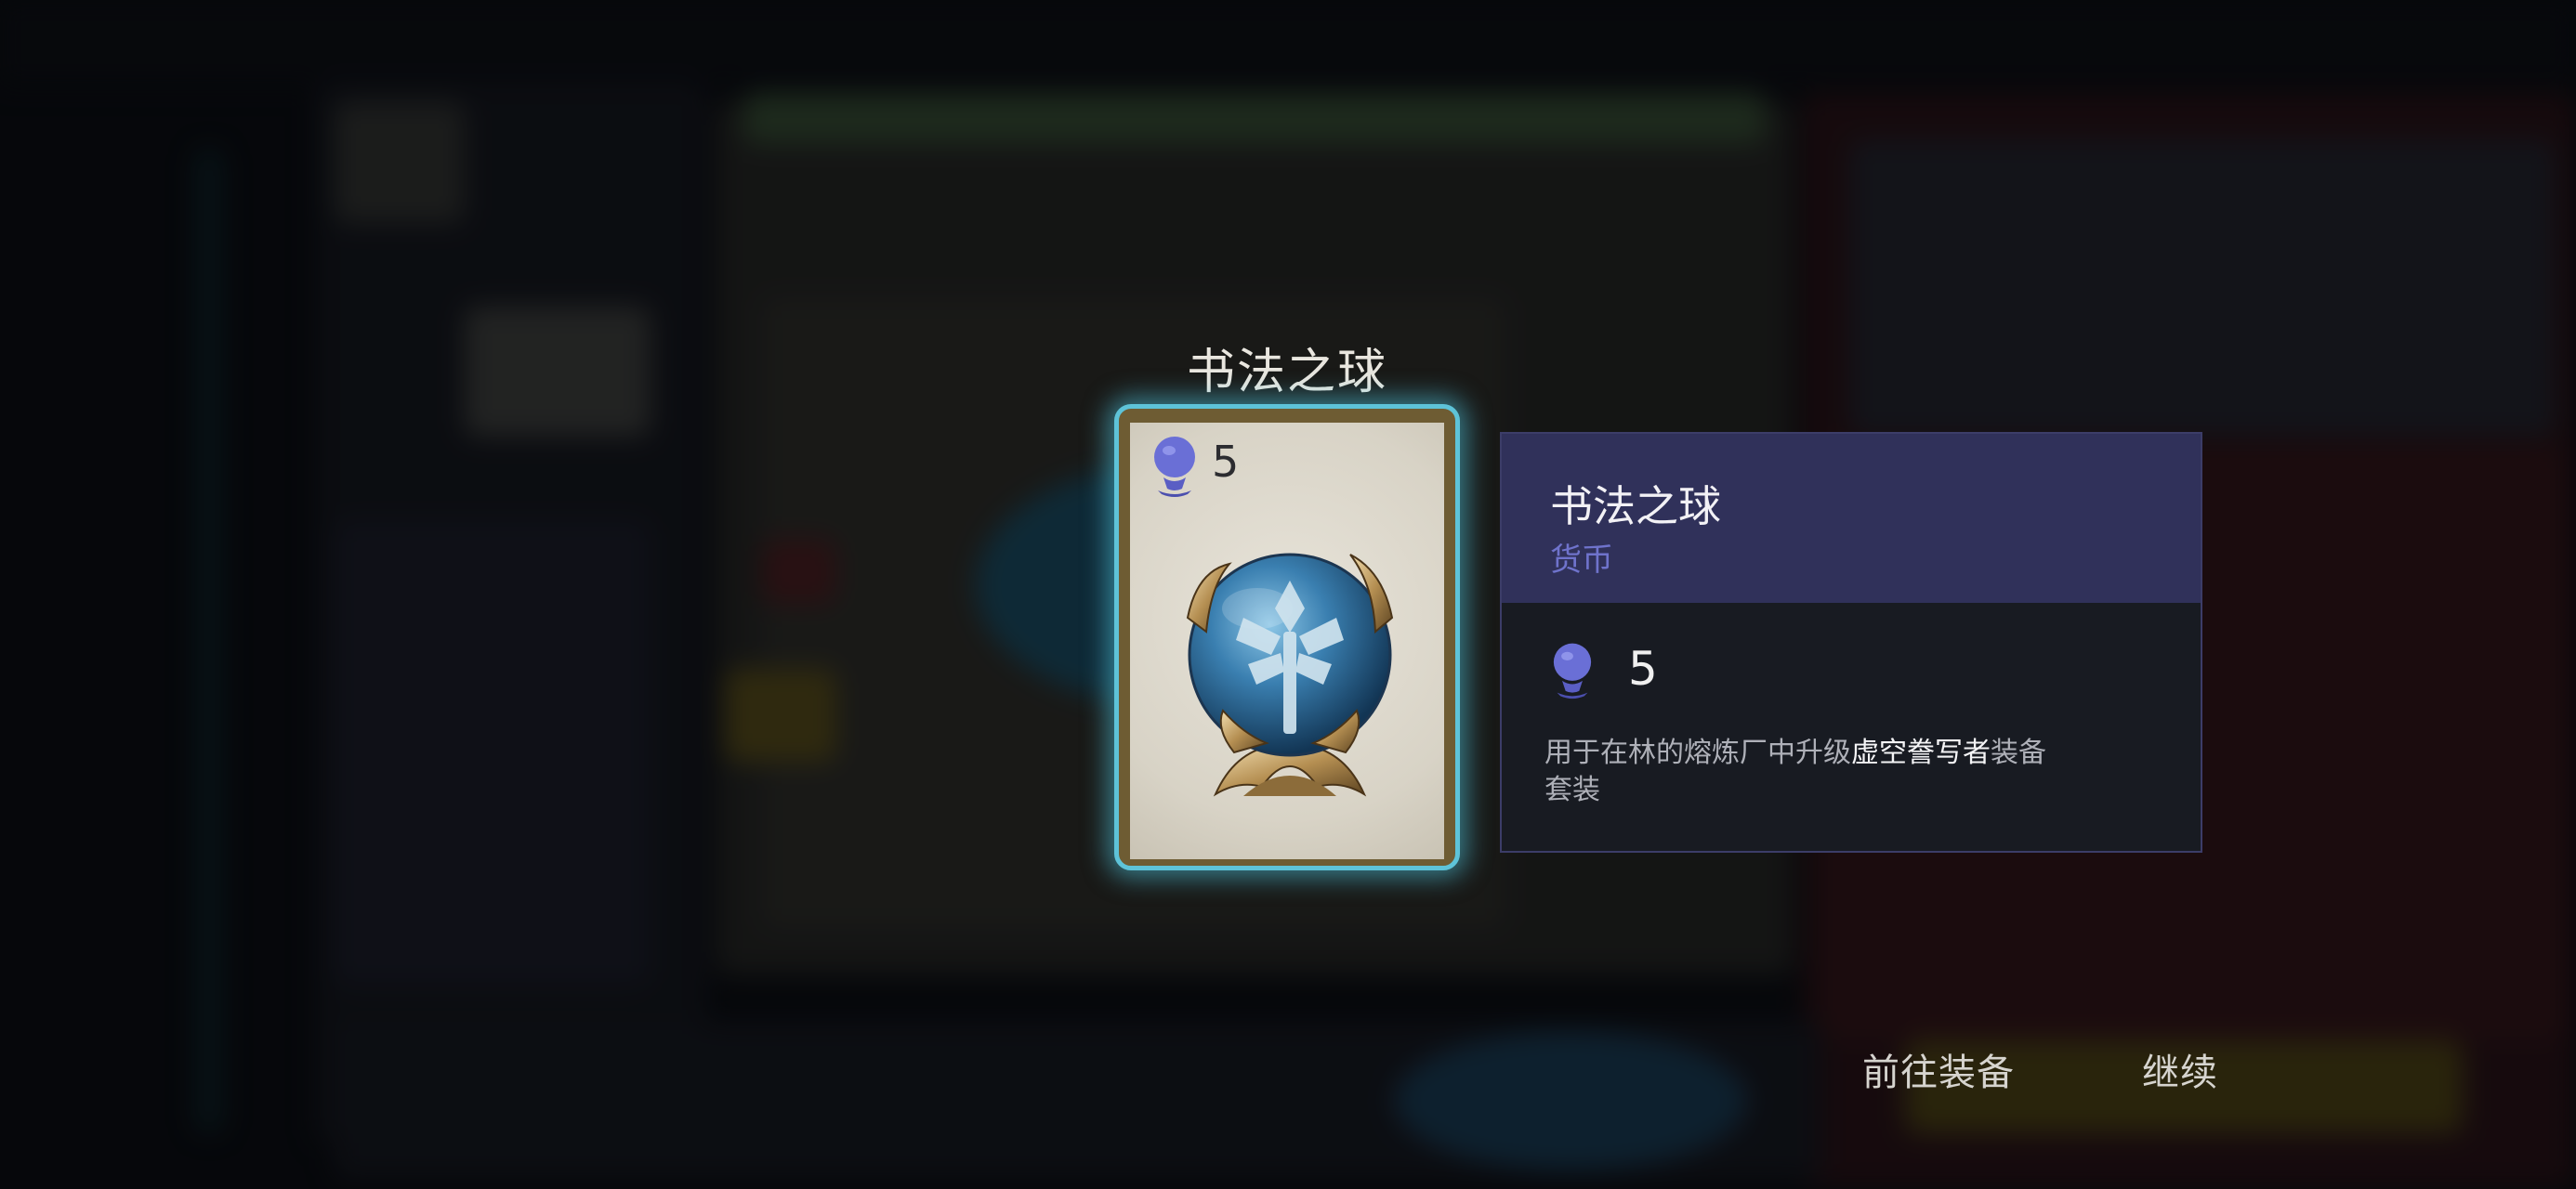 This screenshot has height=1189, width=2576. I want to click on item-title: 书法之球, so click(1286, 372).